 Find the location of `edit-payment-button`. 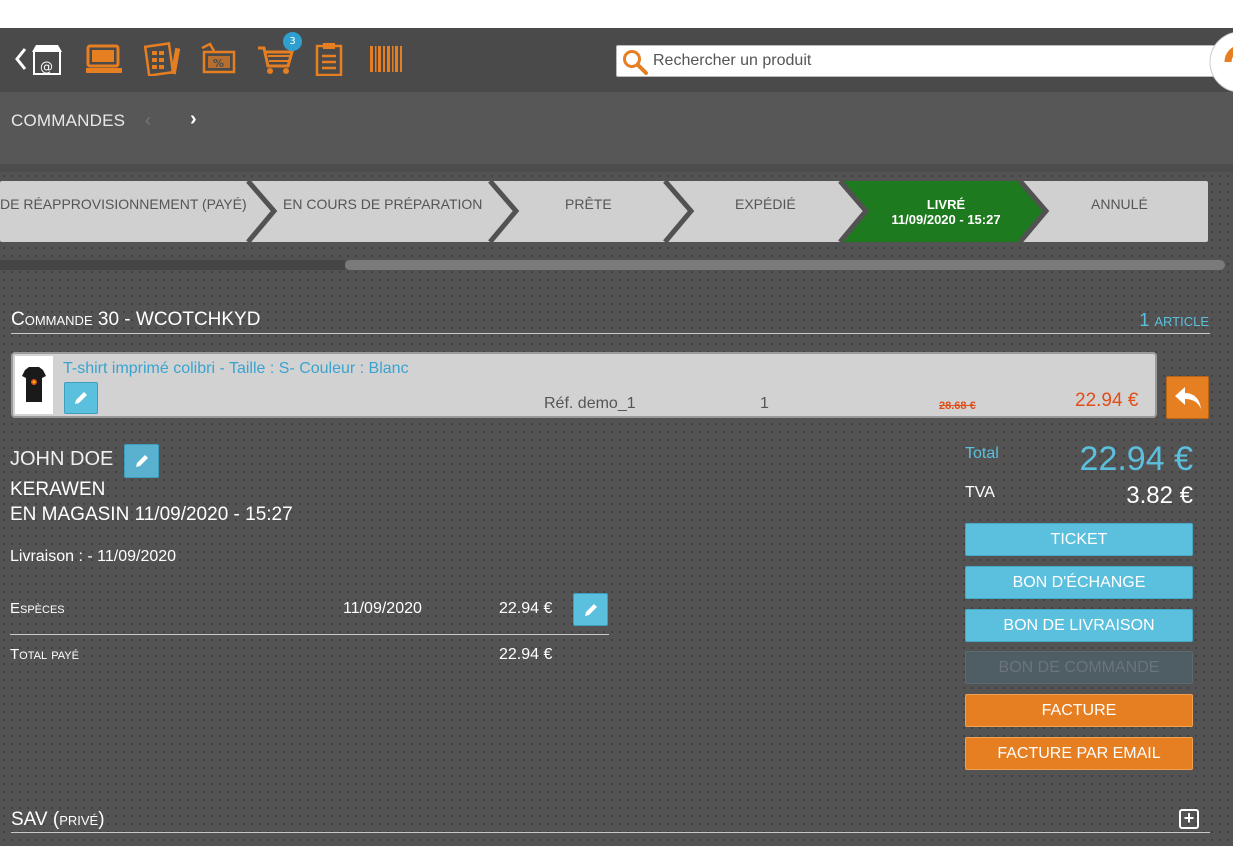

edit-payment-button is located at coordinates (590, 609).